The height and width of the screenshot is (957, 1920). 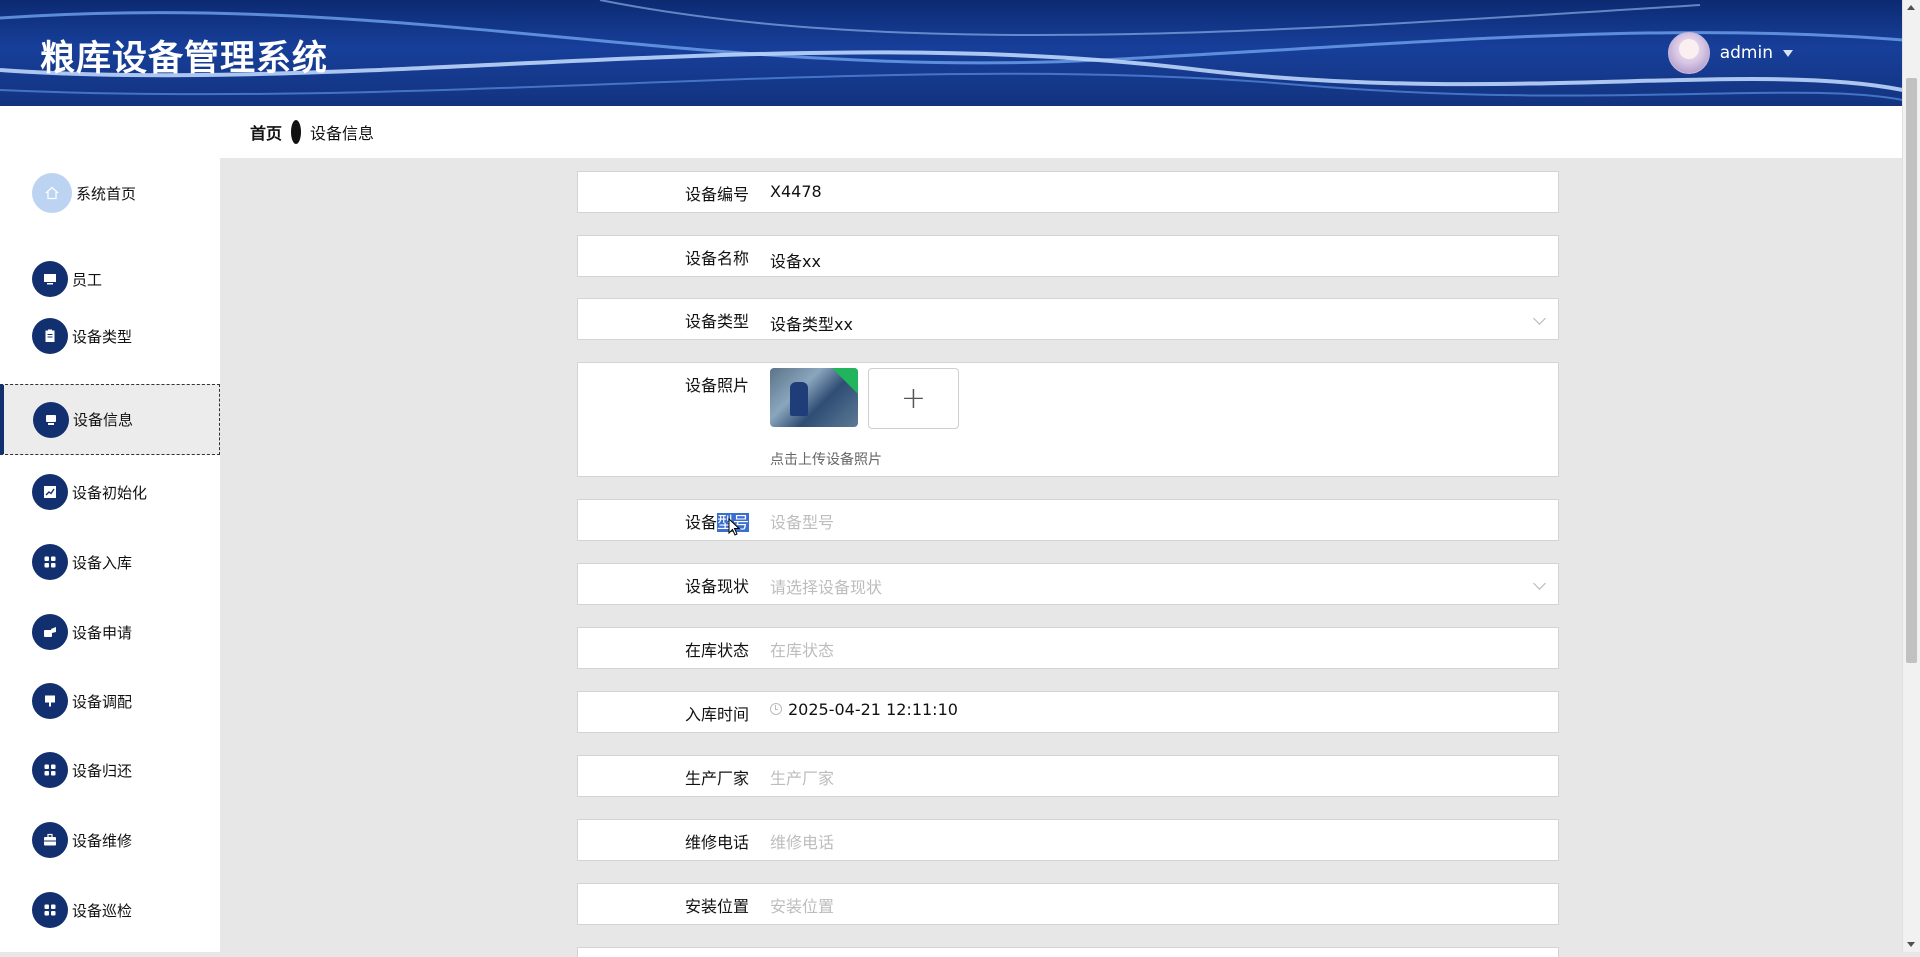 What do you see at coordinates (1068, 319) in the screenshot?
I see `field-device-type: 设备类型 设备类型xx` at bounding box center [1068, 319].